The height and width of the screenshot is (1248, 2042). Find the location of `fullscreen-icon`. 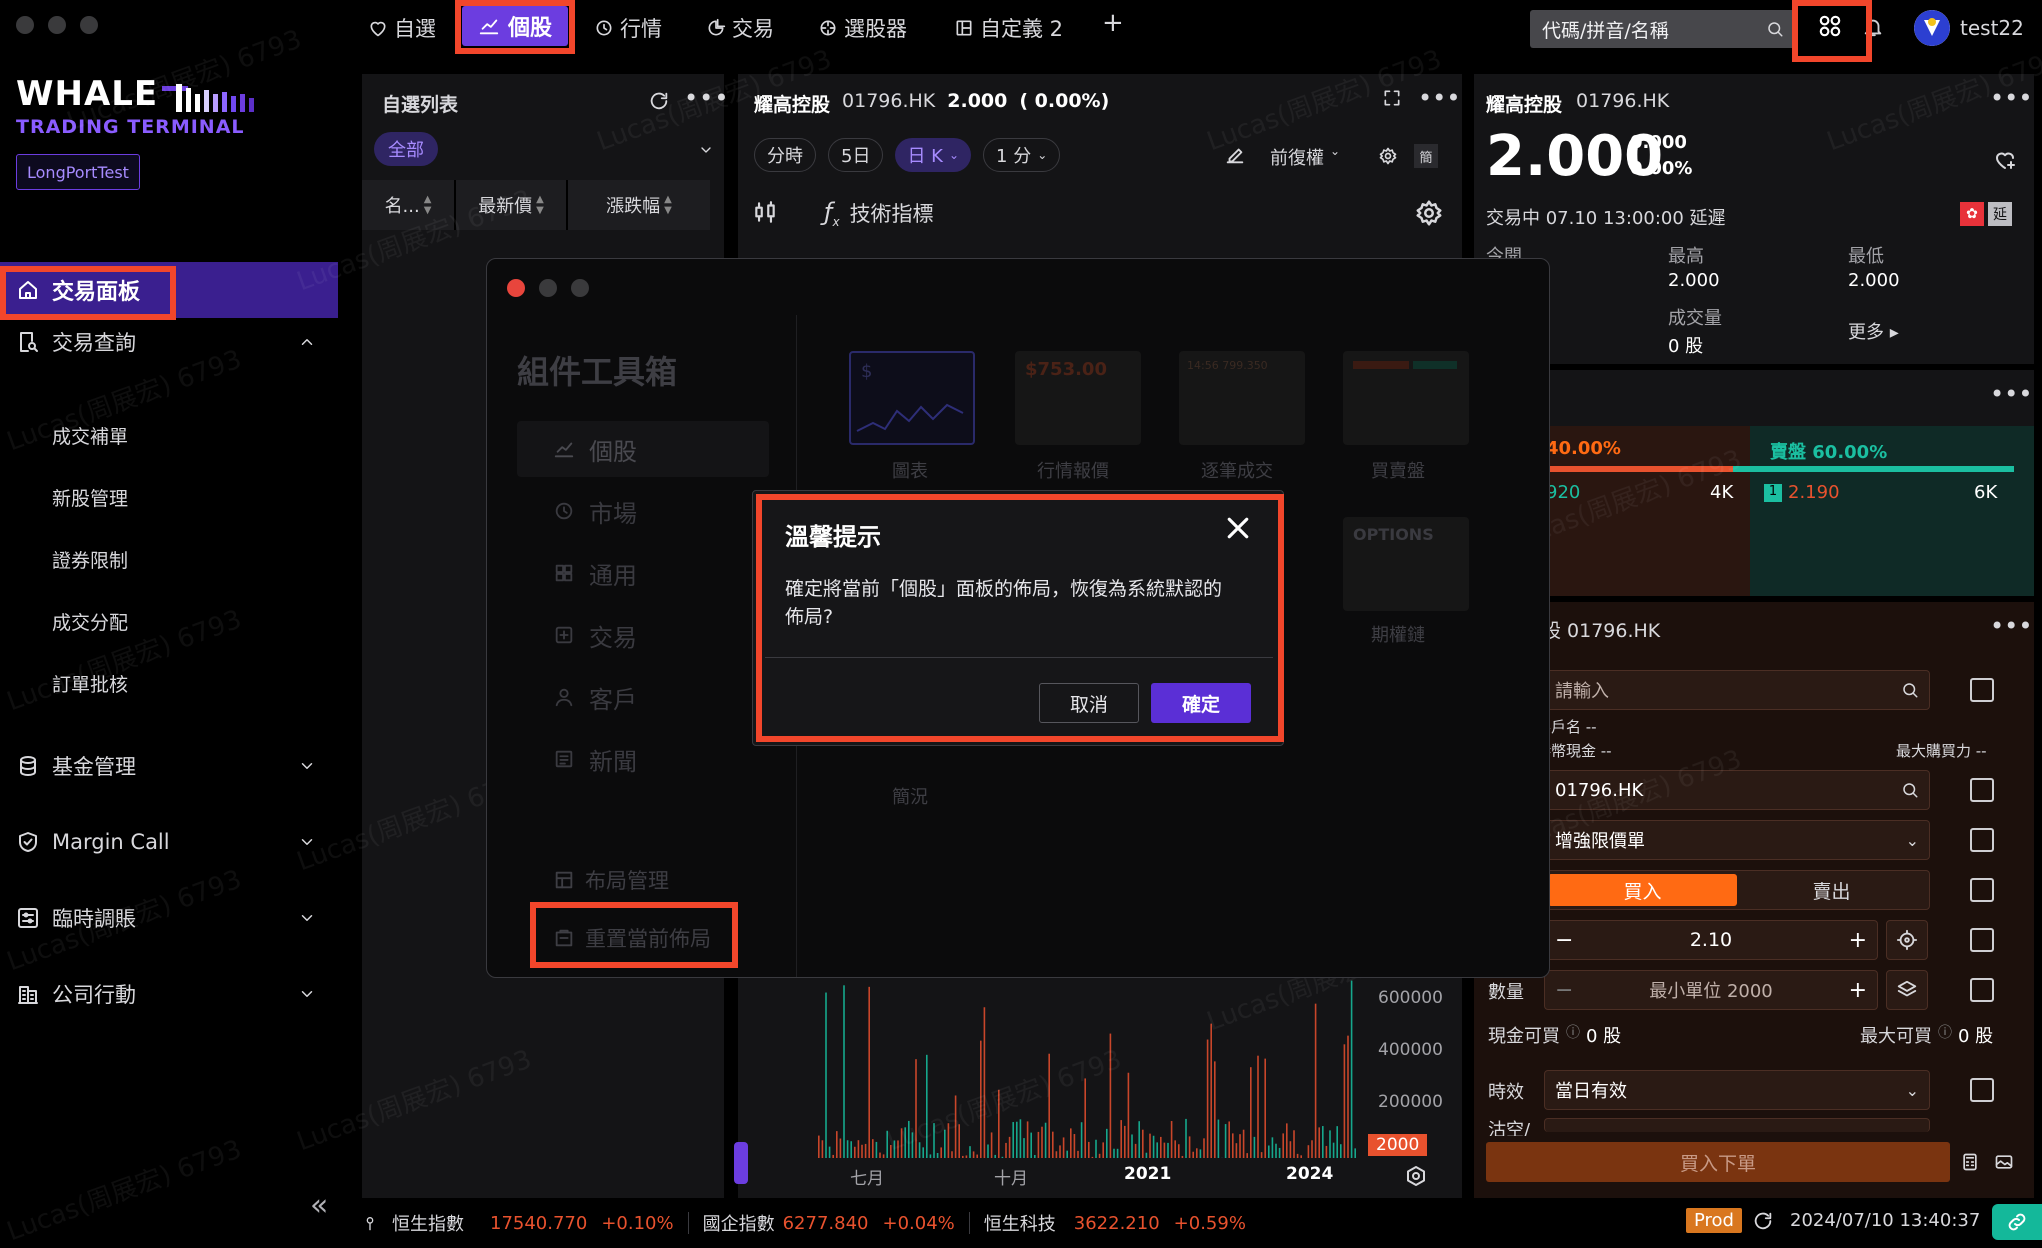

fullscreen-icon is located at coordinates (1392, 98).